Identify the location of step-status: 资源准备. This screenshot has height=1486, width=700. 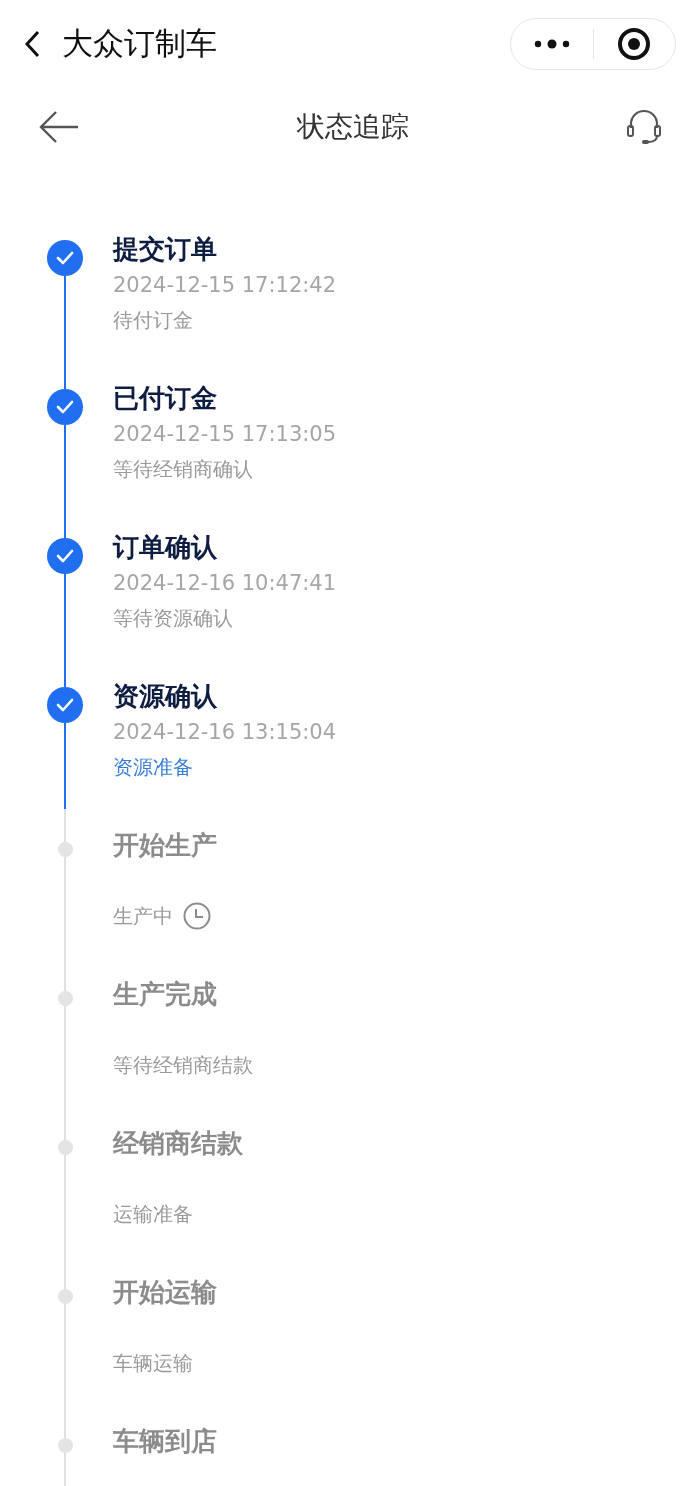
(153, 767).